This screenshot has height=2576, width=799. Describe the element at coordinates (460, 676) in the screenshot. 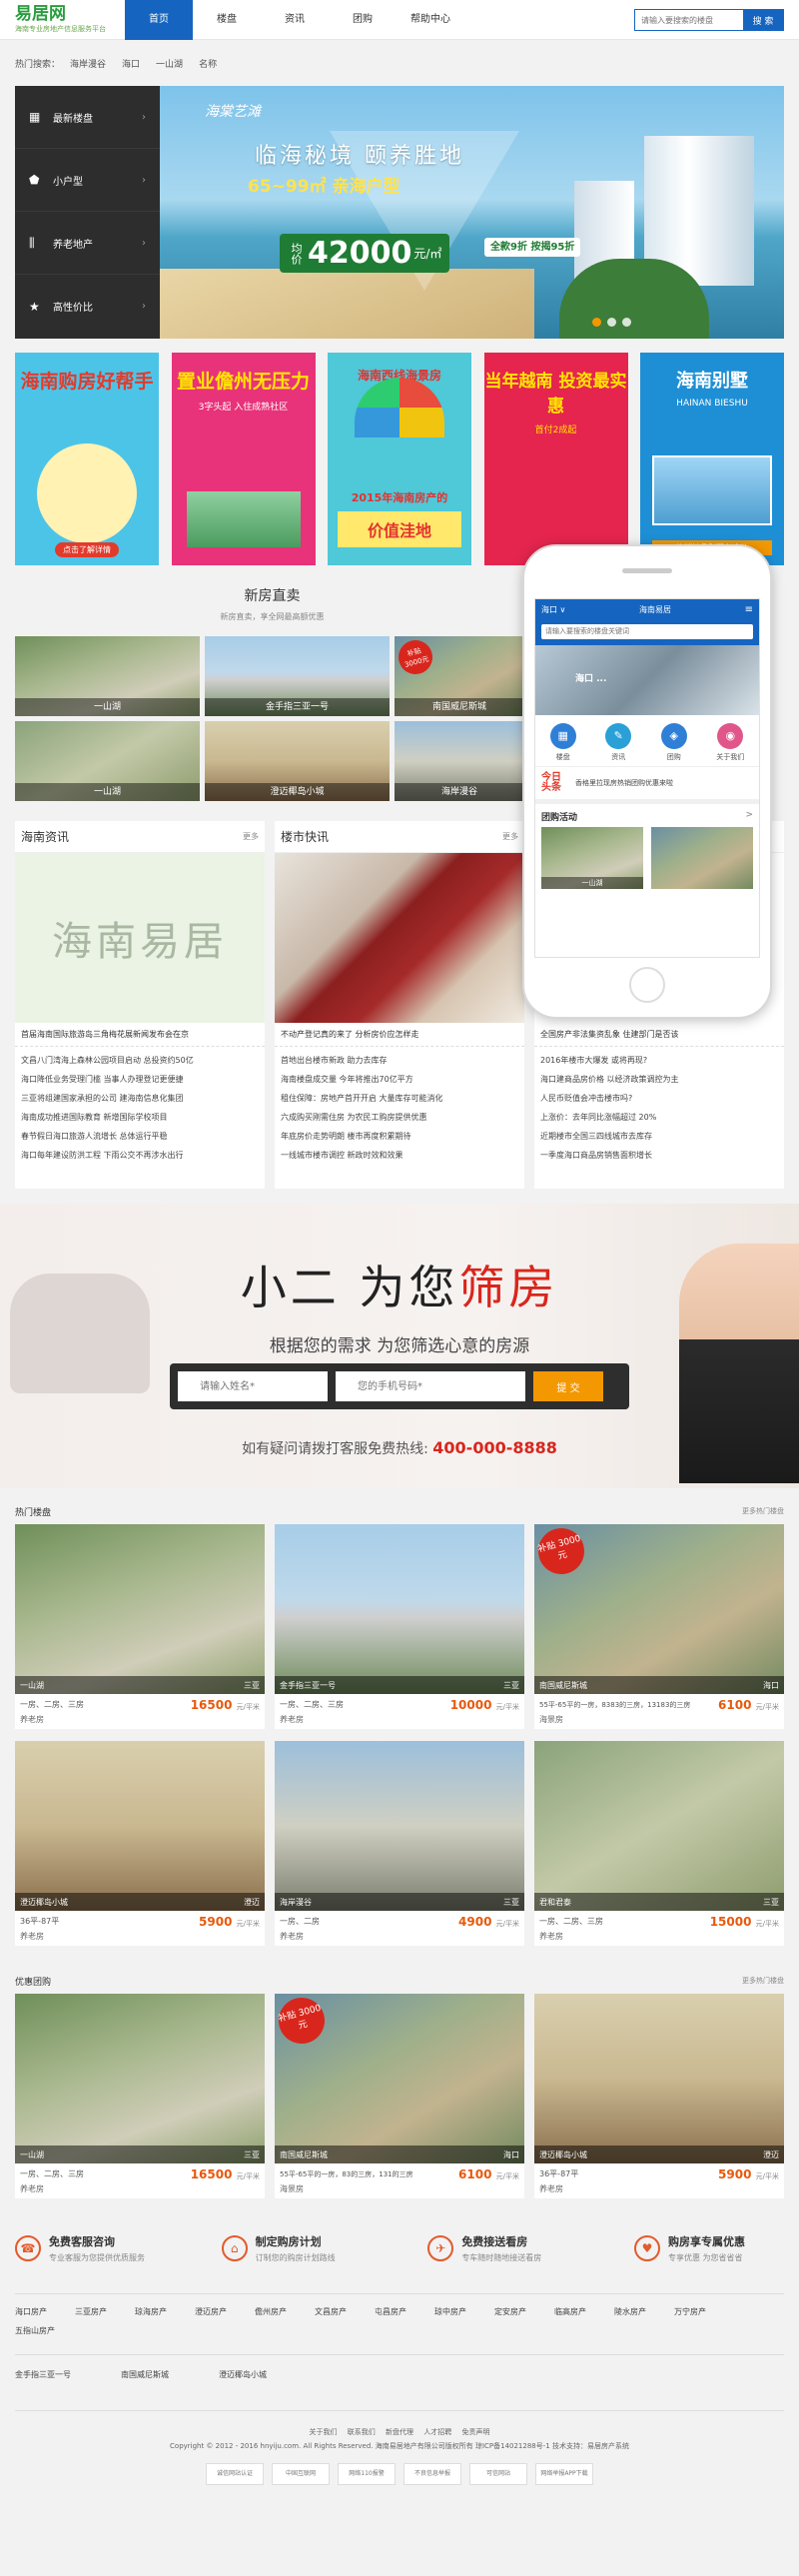

I see `newhouse-tile: 补贴 3000元 南国威尼斯城` at that location.